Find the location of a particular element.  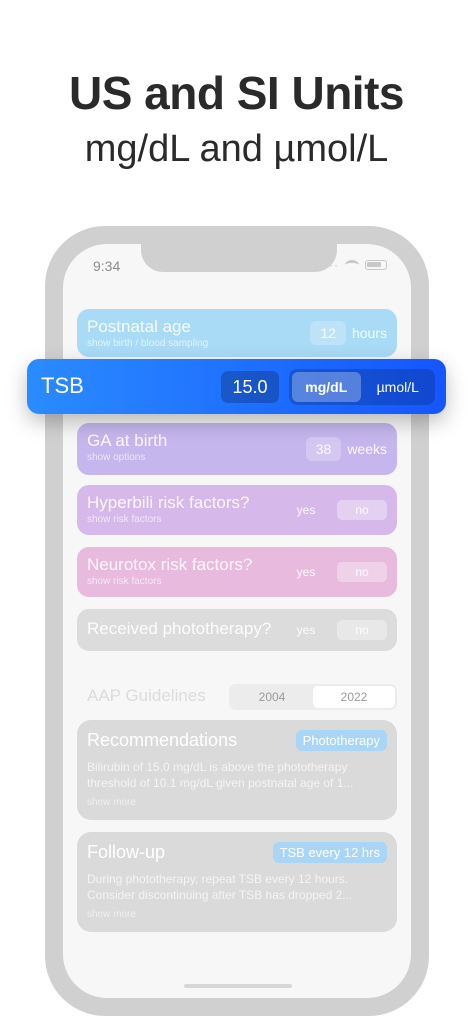

status-icons: ···· is located at coordinates (353, 265).